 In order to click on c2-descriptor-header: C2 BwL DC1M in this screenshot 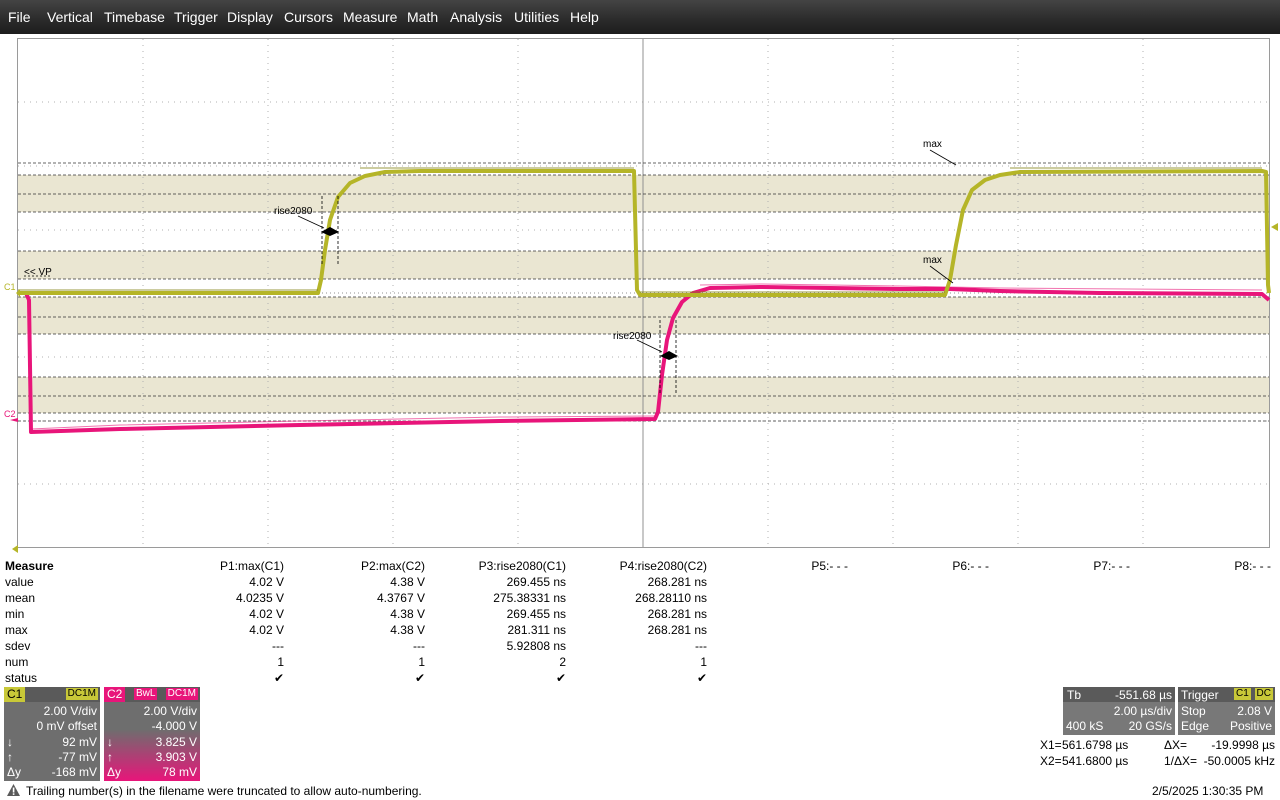, I will do `click(152, 694)`.